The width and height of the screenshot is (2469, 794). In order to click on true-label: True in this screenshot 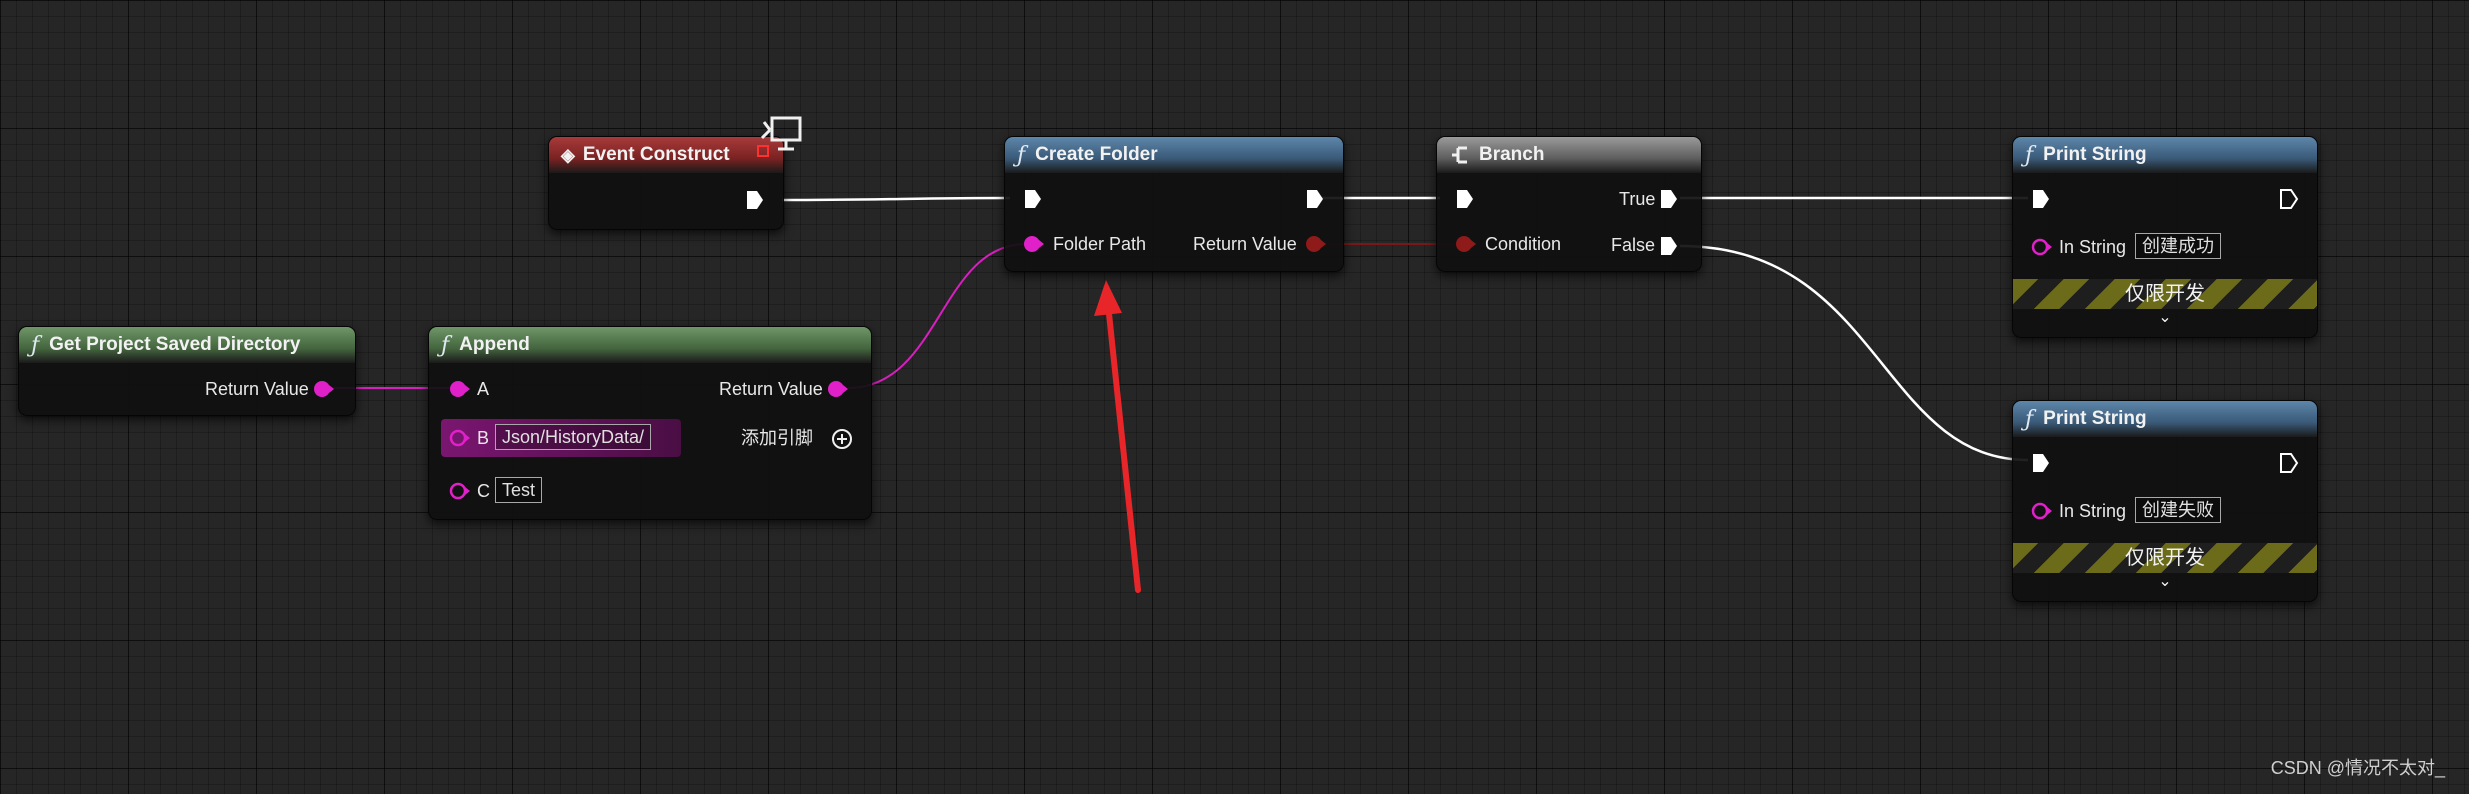, I will do `click(1637, 199)`.